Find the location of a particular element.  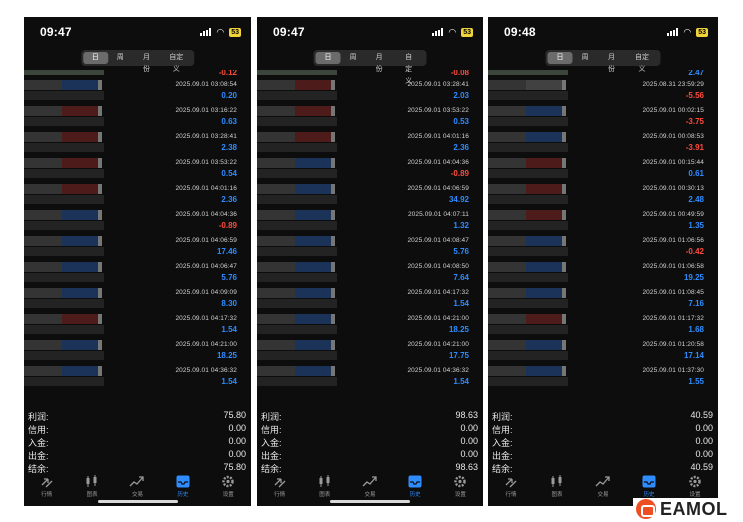

summary-value: 98.63 is located at coordinates (466, 415).